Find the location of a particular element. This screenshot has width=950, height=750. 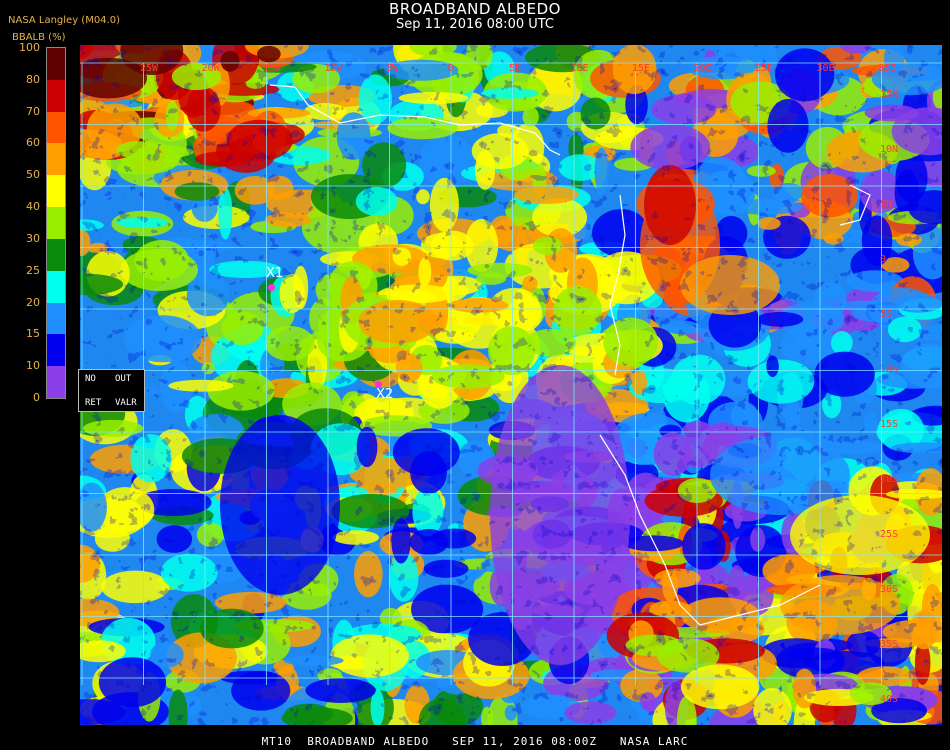

colorbar-tick-label: 70 is located at coordinates (33, 111).